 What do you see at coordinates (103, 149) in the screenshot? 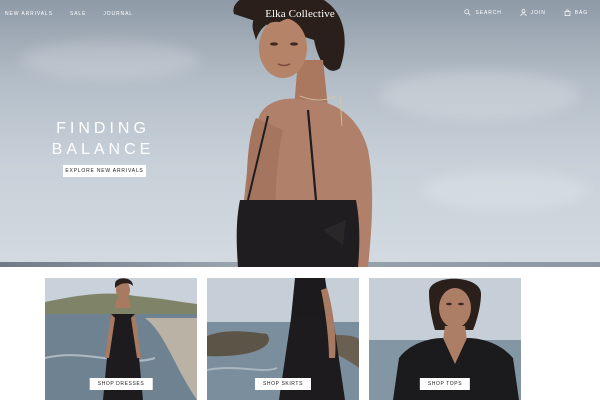
I see `hero-headline-line2: BALANCE` at bounding box center [103, 149].